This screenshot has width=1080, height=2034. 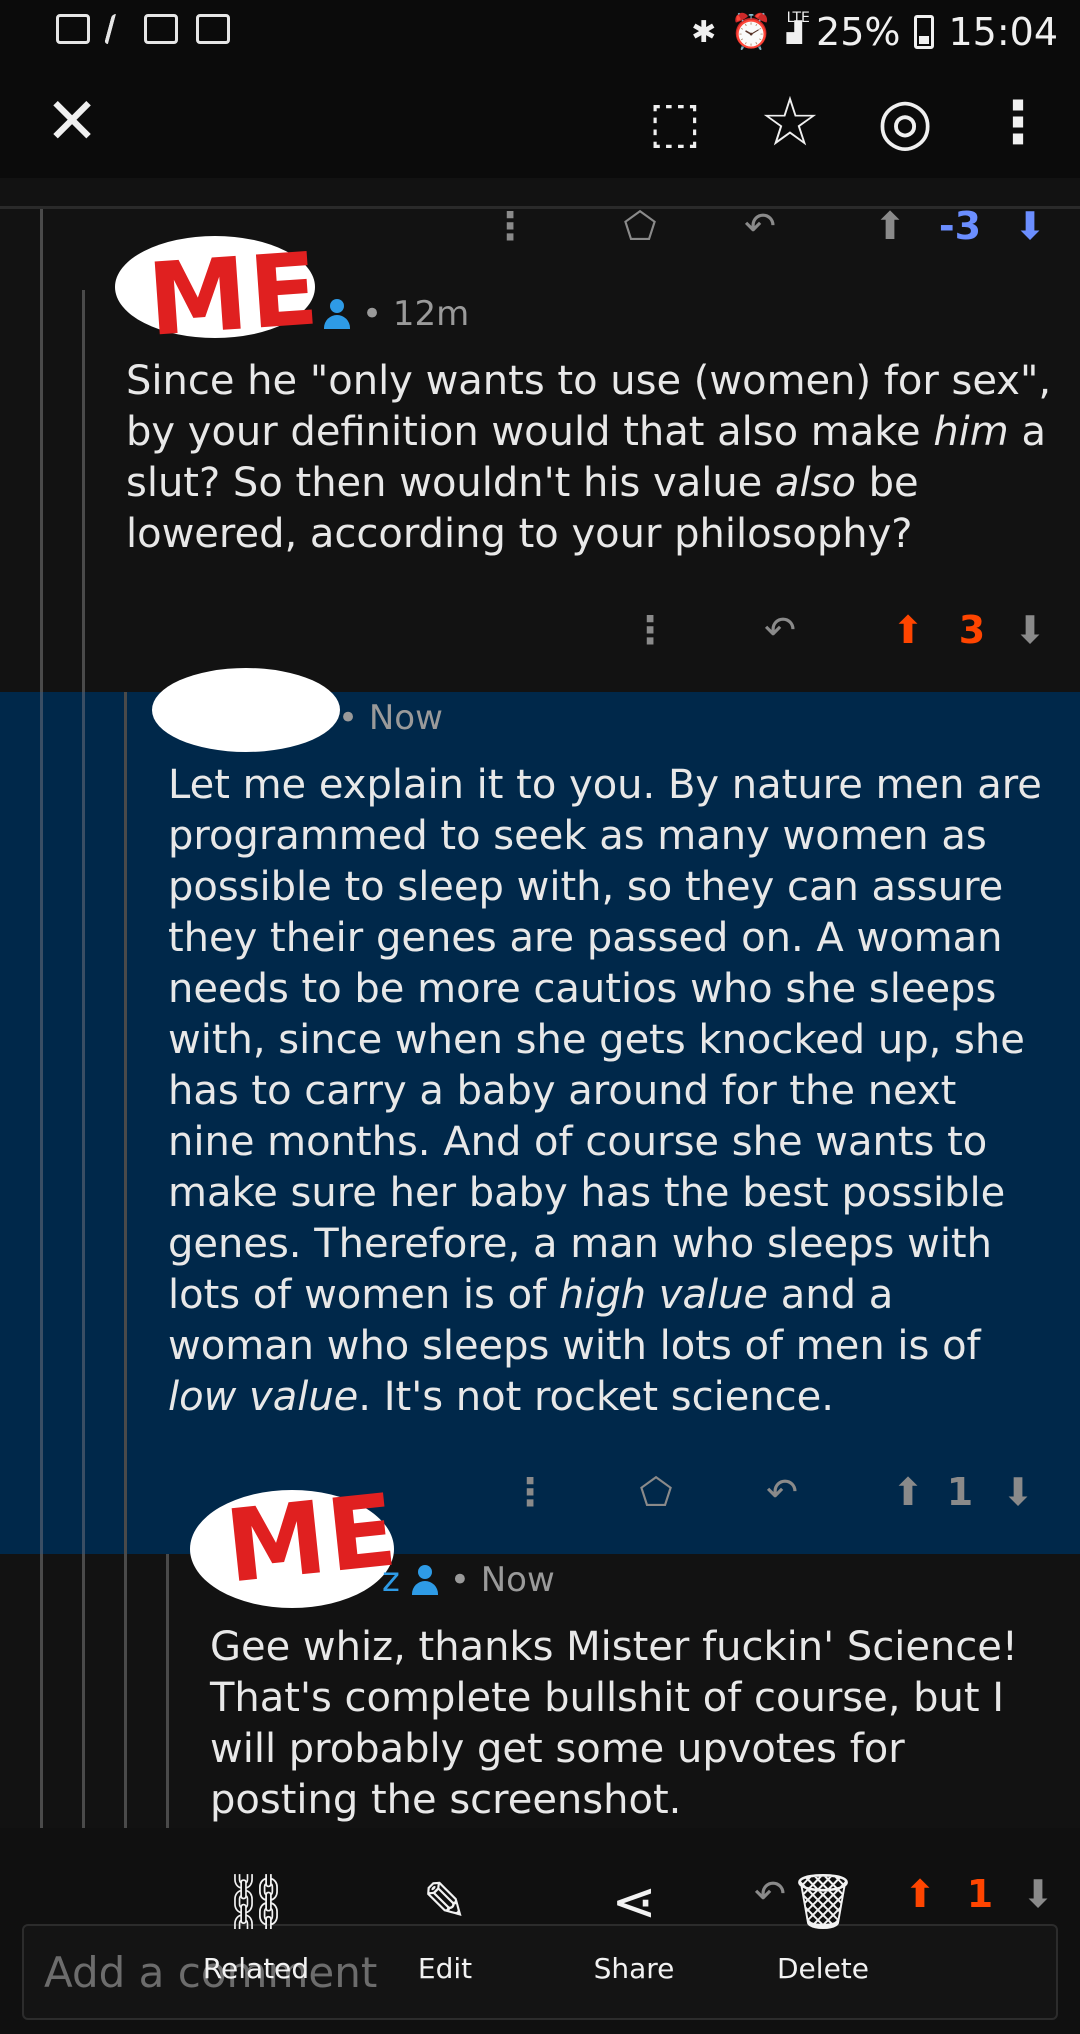 What do you see at coordinates (72, 122) in the screenshot?
I see `close-icon: ✕` at bounding box center [72, 122].